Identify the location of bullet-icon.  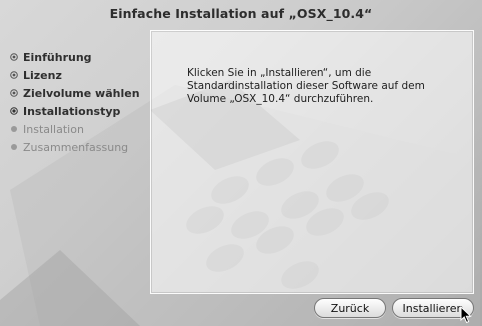
(14, 111).